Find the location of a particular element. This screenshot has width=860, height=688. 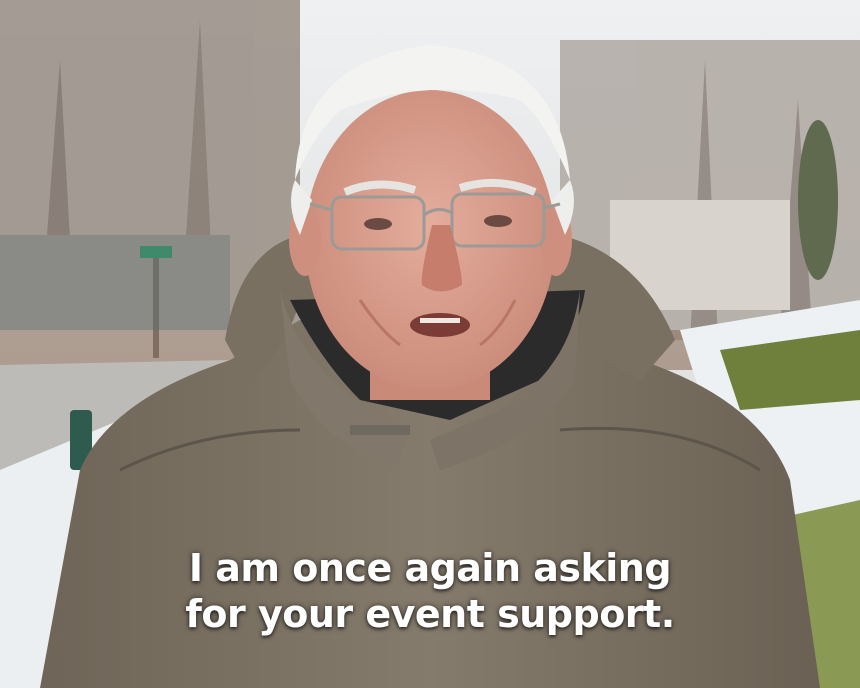

house-left is located at coordinates (115, 282).